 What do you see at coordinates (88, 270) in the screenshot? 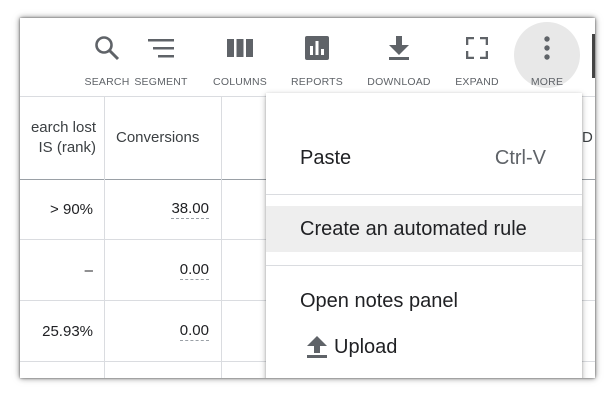
I see `cell-lost-is: –` at bounding box center [88, 270].